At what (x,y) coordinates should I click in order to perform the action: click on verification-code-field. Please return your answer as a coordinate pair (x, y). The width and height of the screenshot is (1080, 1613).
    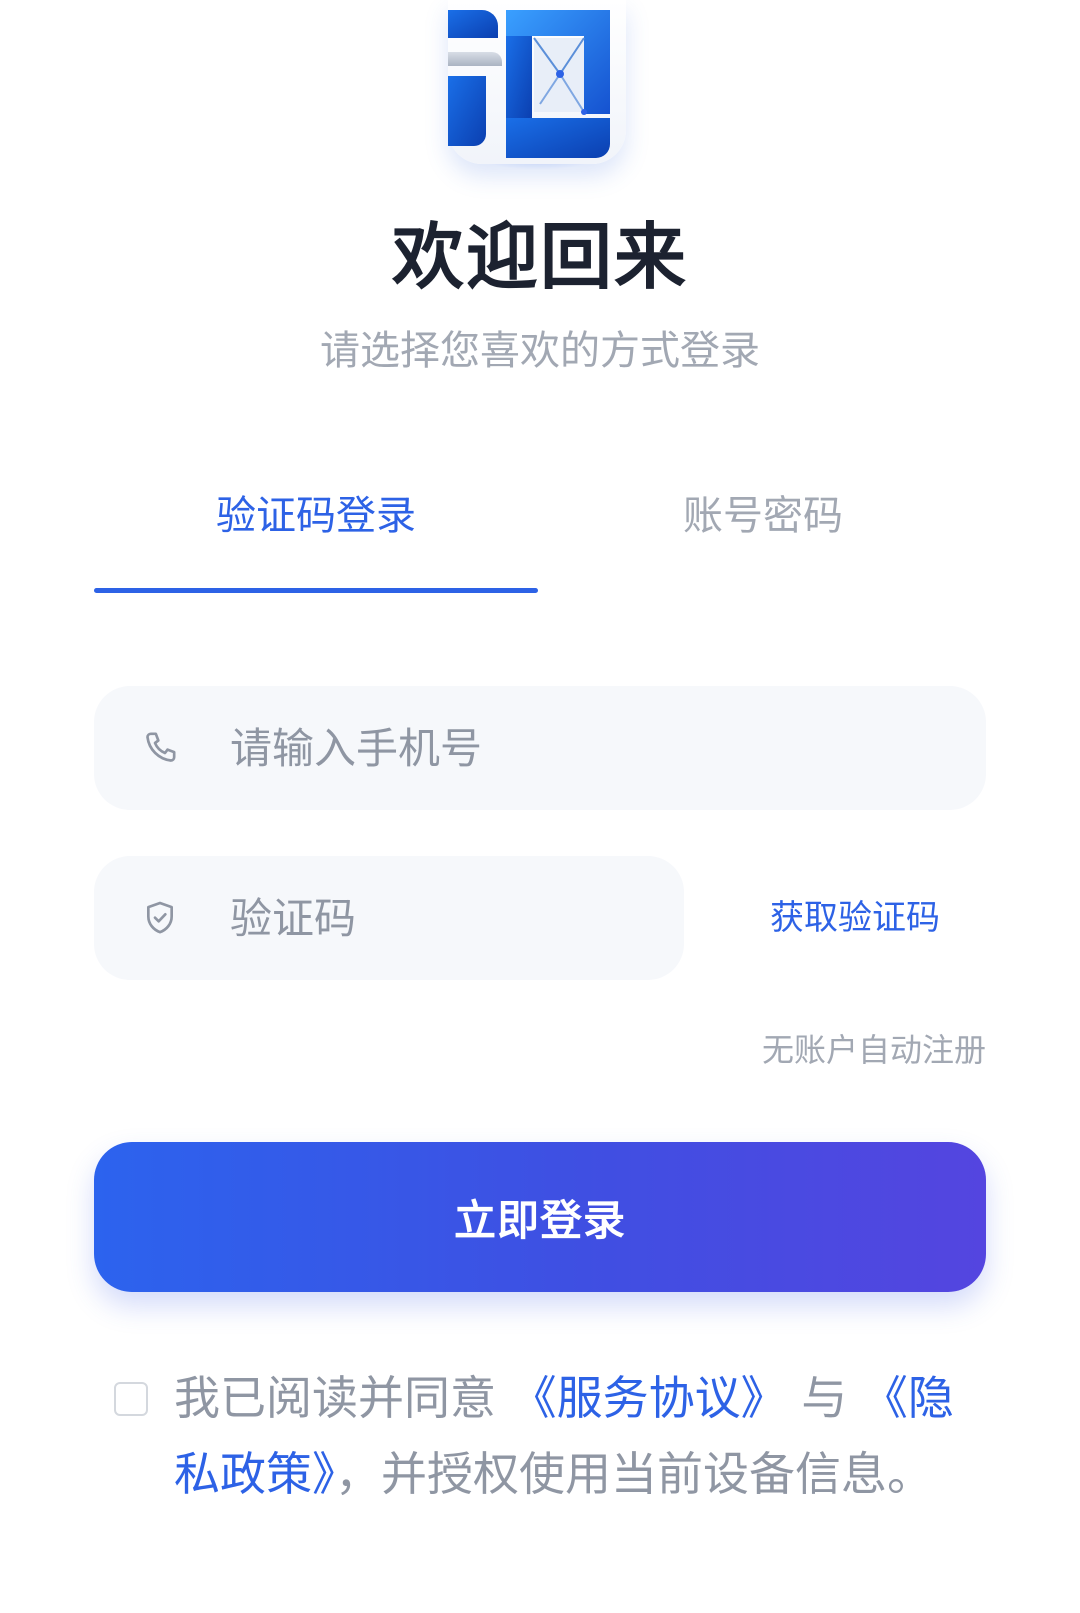
    Looking at the image, I should click on (389, 918).